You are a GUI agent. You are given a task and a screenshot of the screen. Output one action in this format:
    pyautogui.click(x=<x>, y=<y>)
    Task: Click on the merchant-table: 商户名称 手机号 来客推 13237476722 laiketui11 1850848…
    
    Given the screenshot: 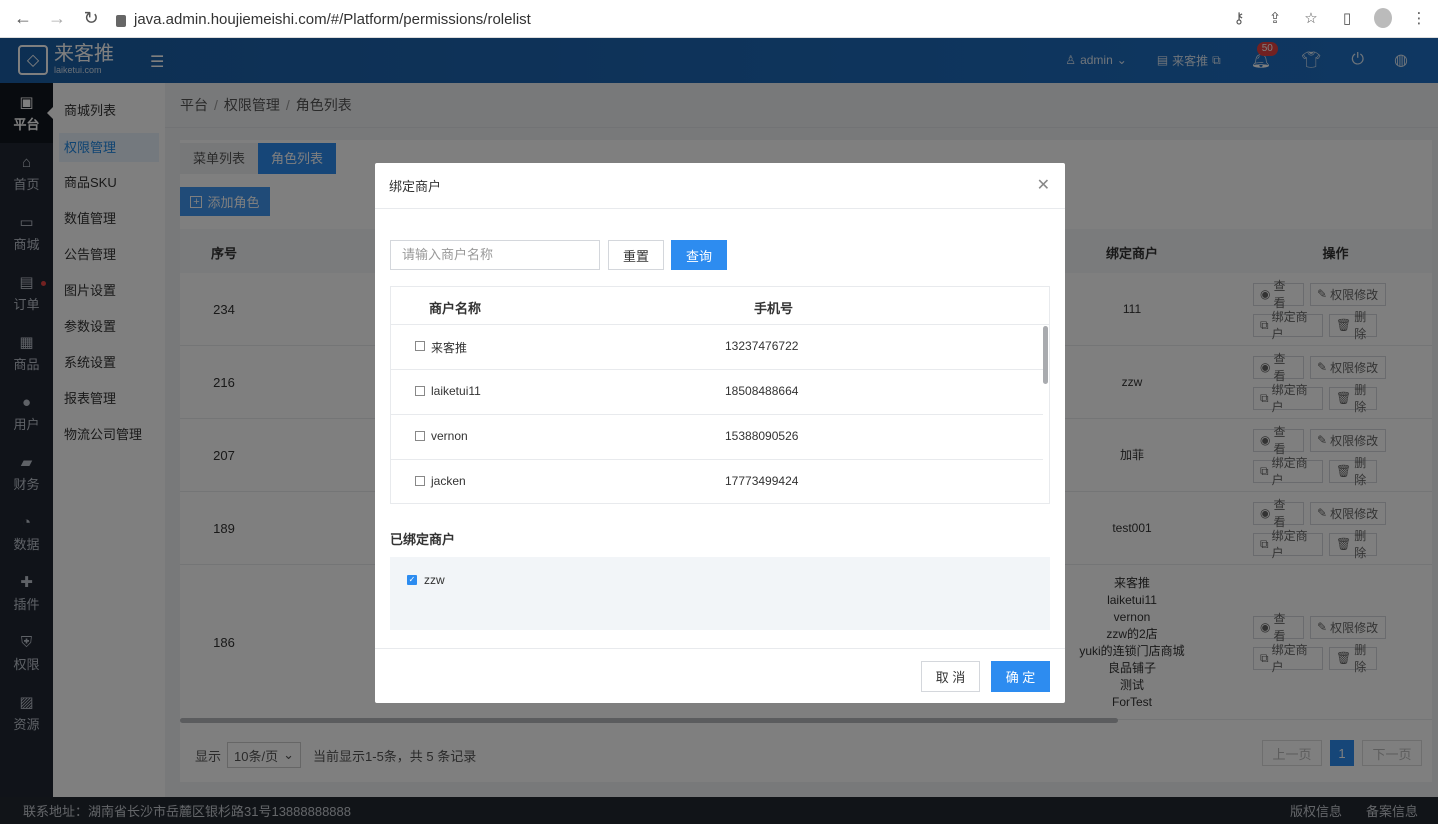 What is the action you would take?
    pyautogui.click(x=720, y=395)
    